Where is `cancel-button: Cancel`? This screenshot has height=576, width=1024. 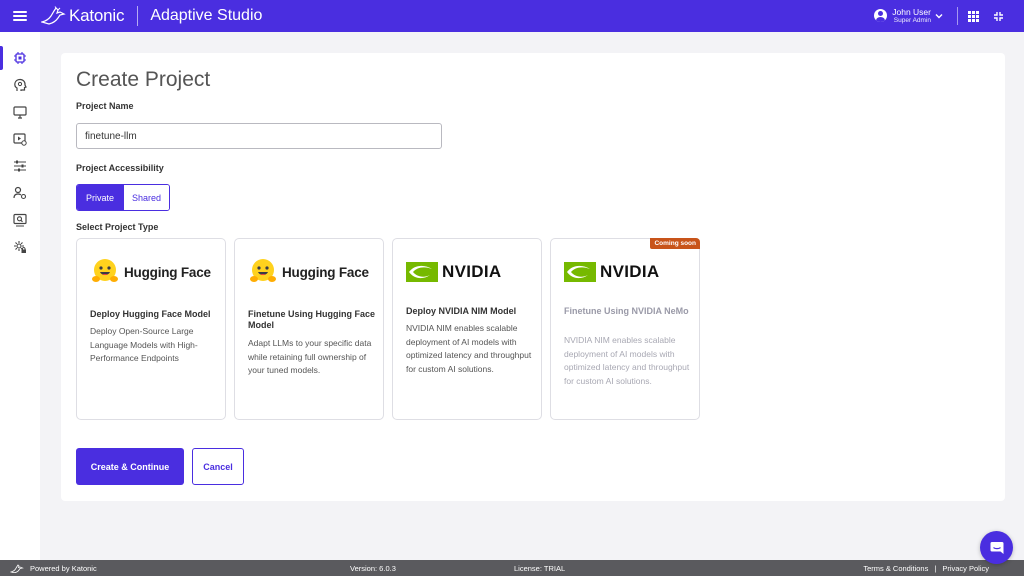 cancel-button: Cancel is located at coordinates (218, 466).